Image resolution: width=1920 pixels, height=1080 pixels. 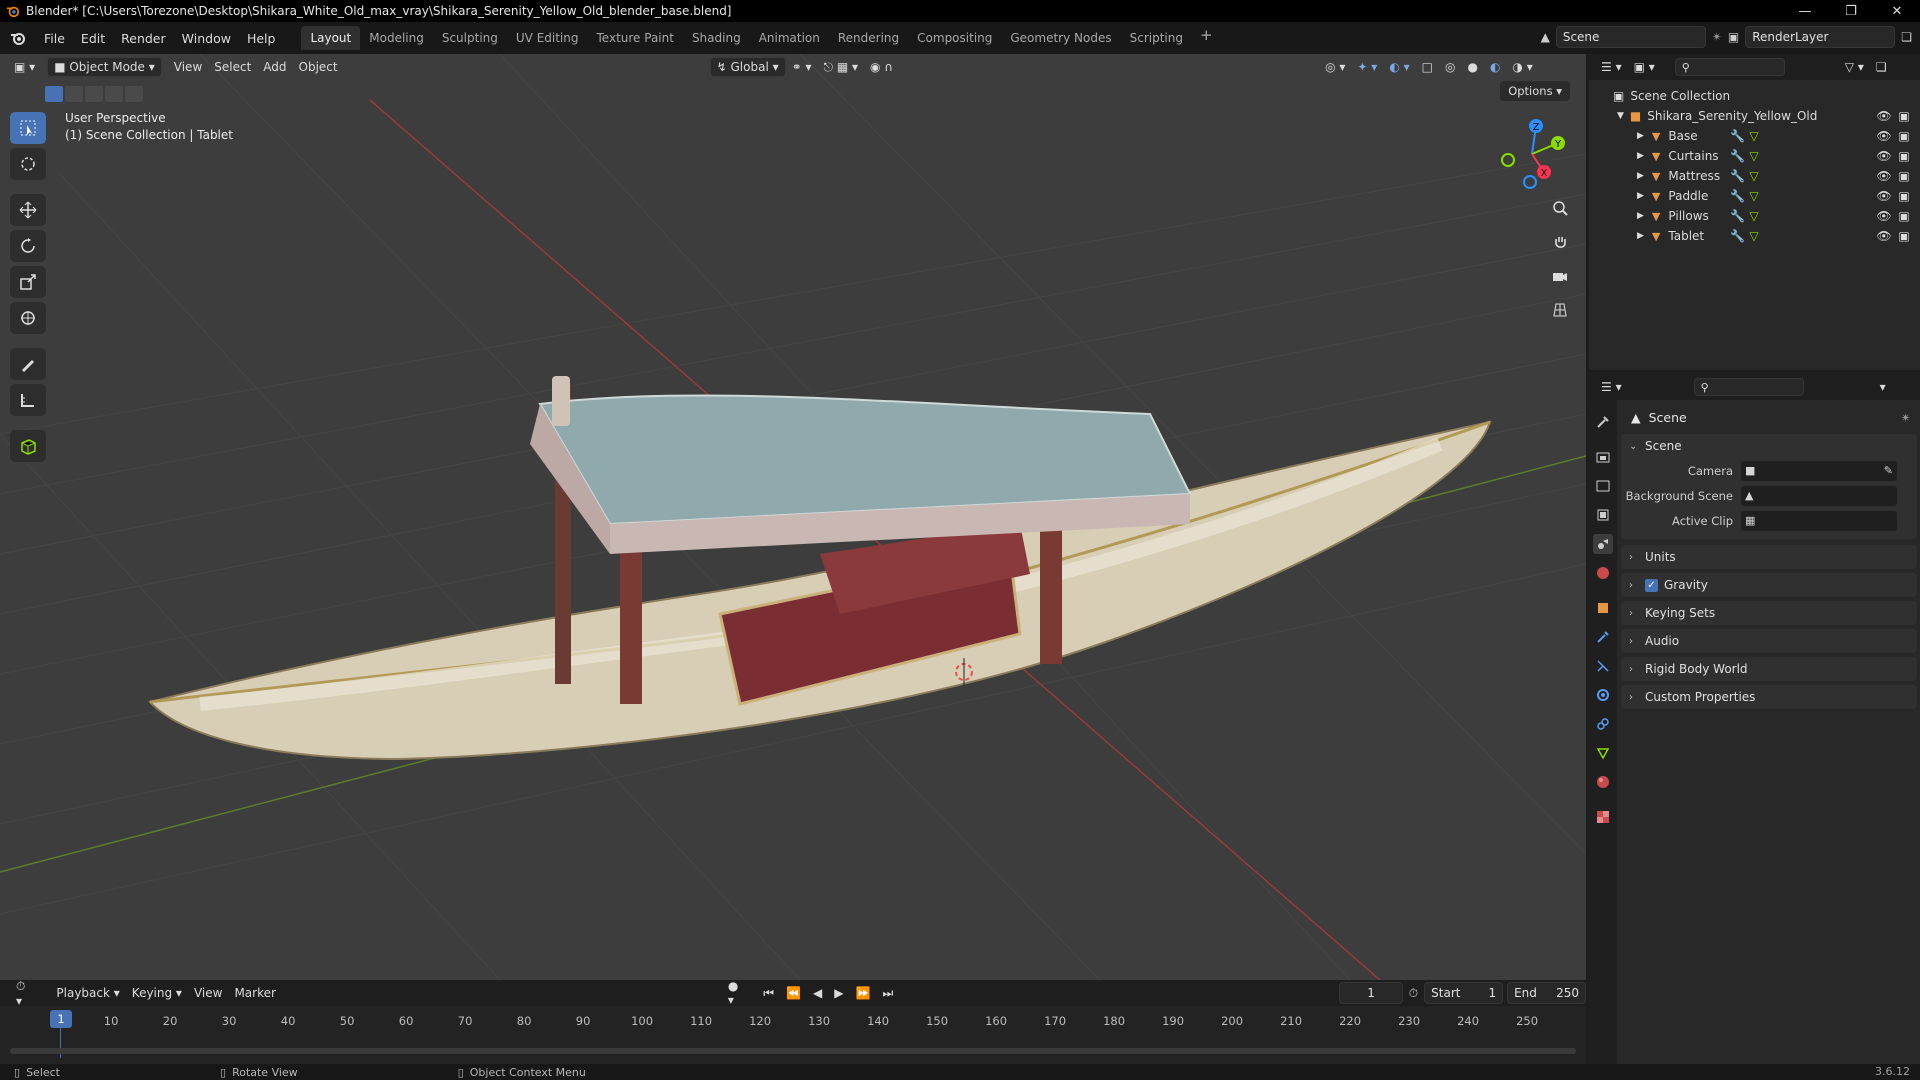 What do you see at coordinates (1522, 67) in the screenshot?
I see `shading-rendered-icon: ◑ ▾` at bounding box center [1522, 67].